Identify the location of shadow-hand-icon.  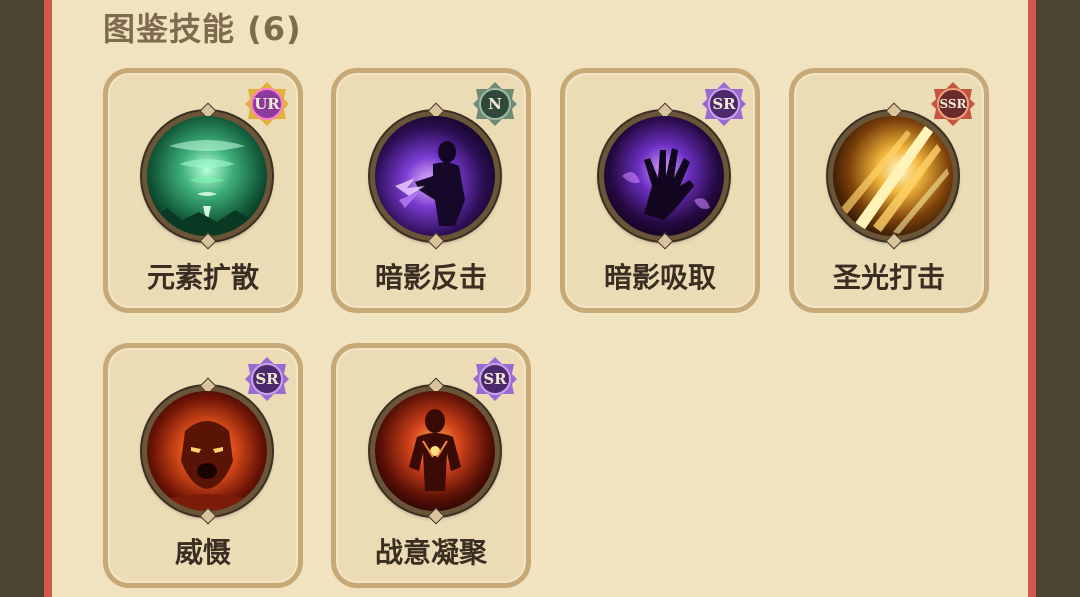
(664, 176).